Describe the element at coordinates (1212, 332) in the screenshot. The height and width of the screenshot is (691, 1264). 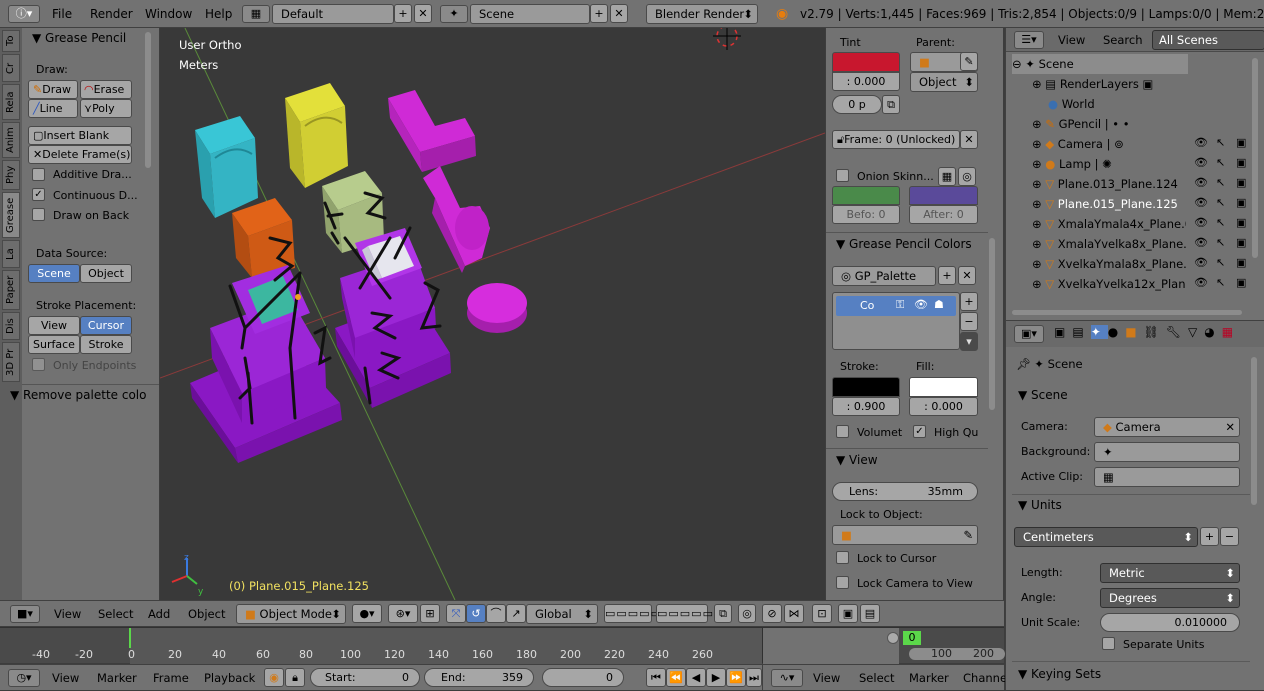
I see `material-tab-icon: ◕` at that location.